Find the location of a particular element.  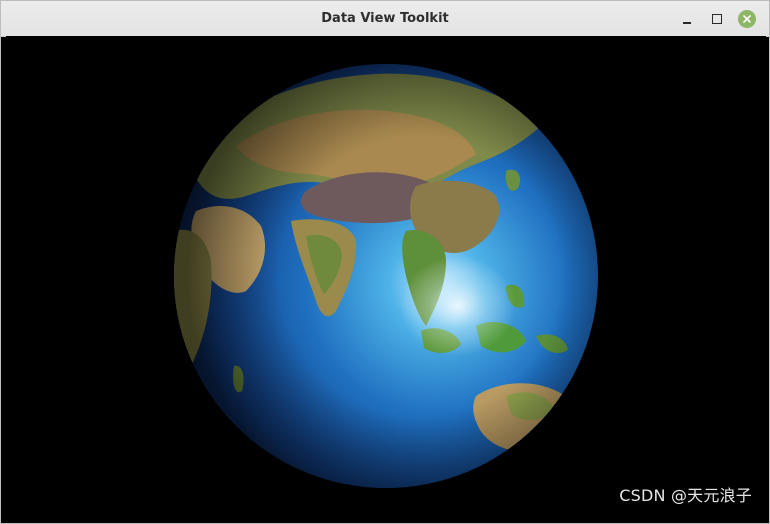

close-icon is located at coordinates (747, 19).